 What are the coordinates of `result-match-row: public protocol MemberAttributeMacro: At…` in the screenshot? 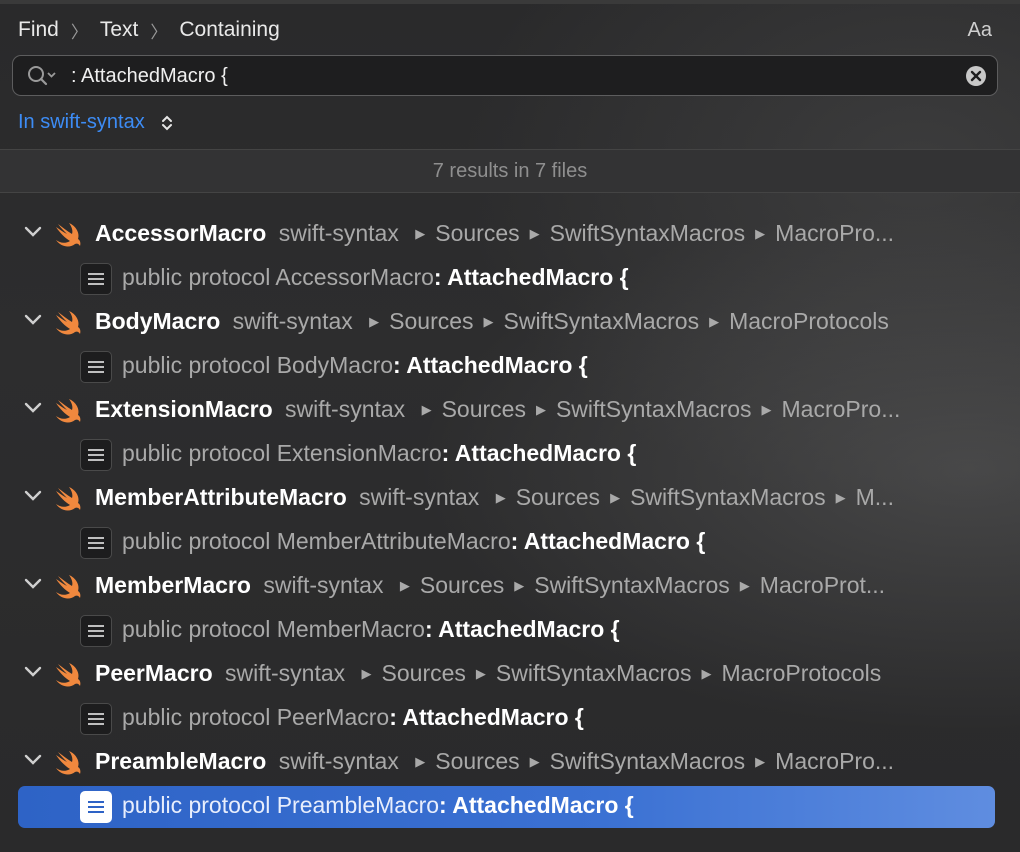 It's located at (510, 544).